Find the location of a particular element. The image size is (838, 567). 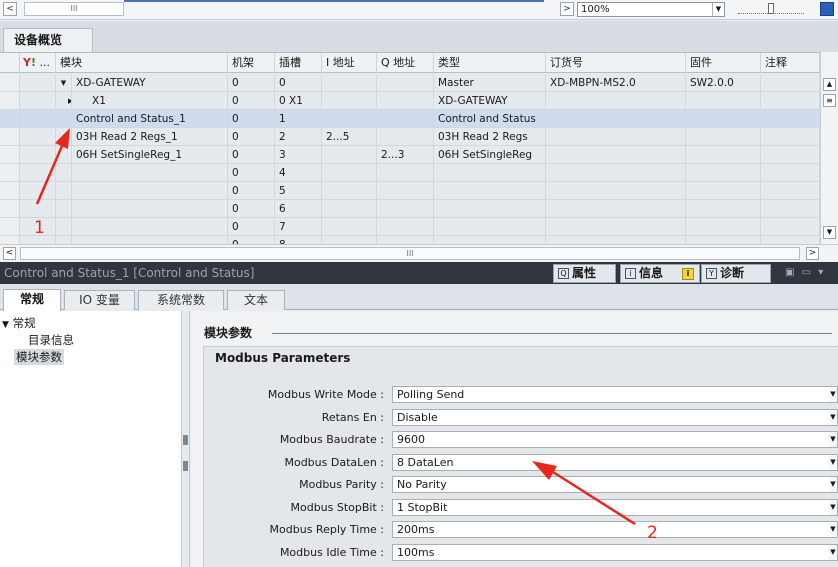

column-header-q-address: Q 地址 is located at coordinates (405, 63).